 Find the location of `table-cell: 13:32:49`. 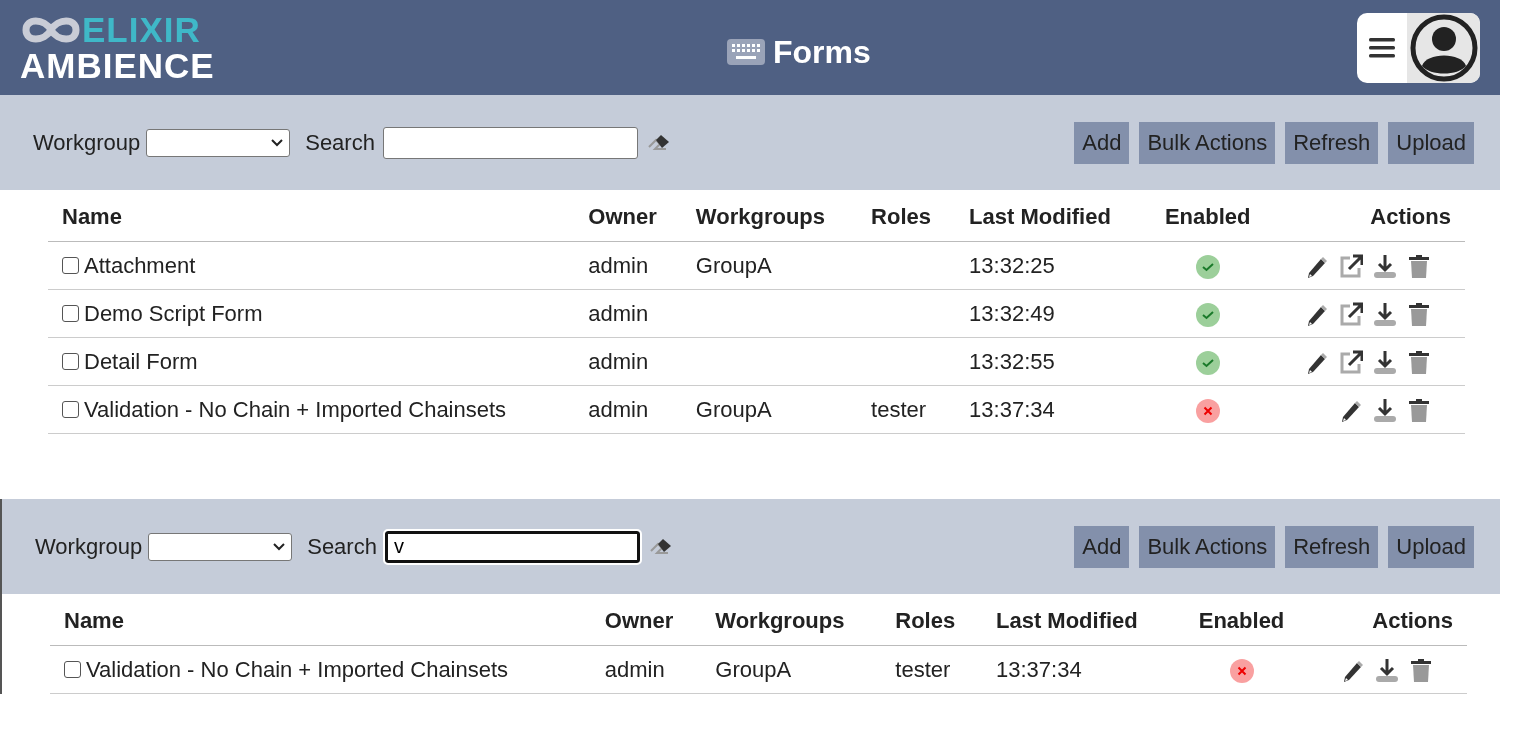

table-cell: 13:32:49 is located at coordinates (1012, 313).